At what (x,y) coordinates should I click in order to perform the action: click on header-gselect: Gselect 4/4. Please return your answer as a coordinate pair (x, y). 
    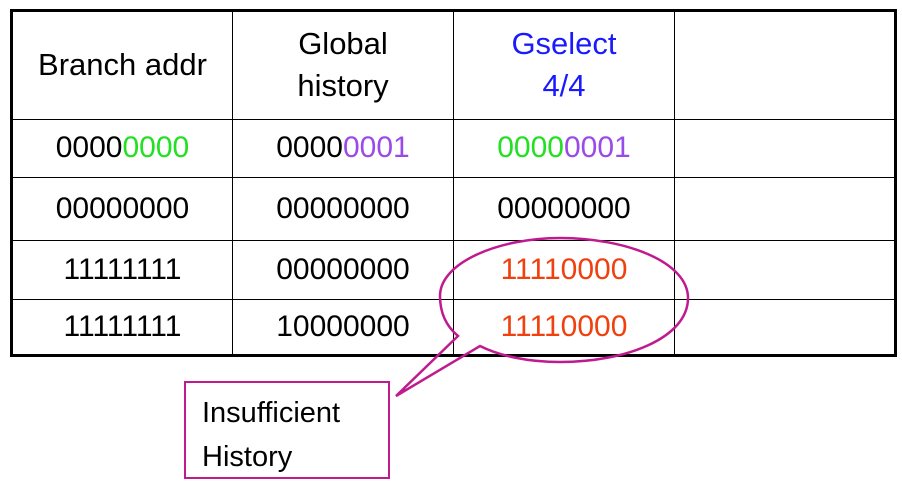
    Looking at the image, I should click on (564, 65).